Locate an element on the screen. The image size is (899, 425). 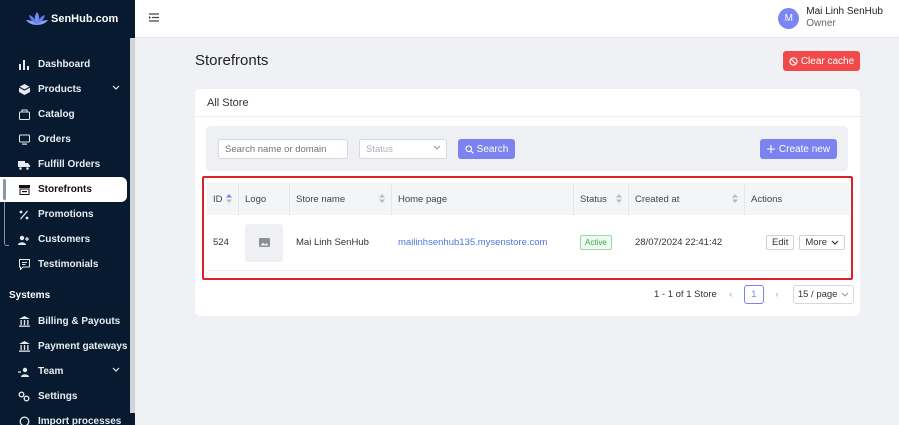
percent-icon is located at coordinates (24, 215).